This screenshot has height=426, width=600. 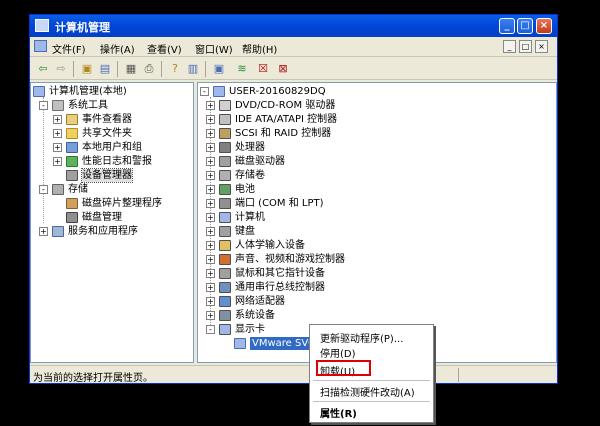 I want to click on close-button: ×, so click(x=544, y=26).